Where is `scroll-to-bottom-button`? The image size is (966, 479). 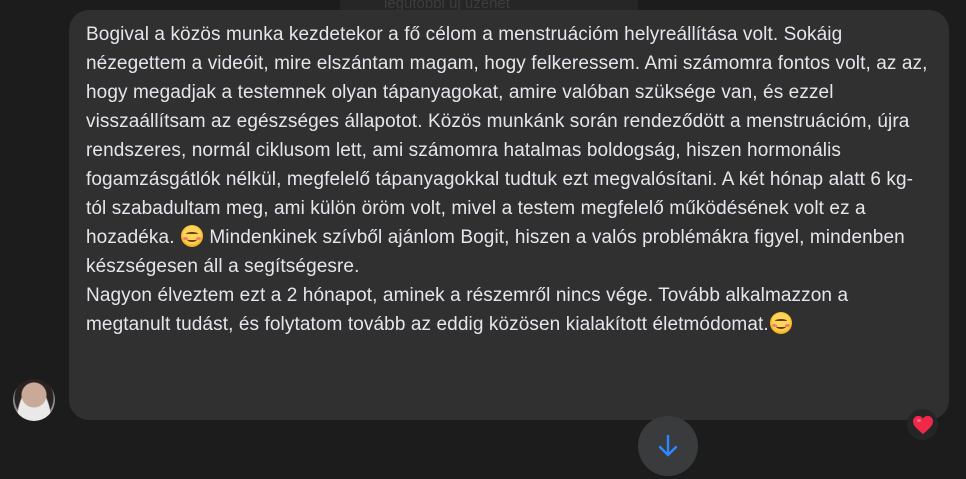 scroll-to-bottom-button is located at coordinates (668, 446).